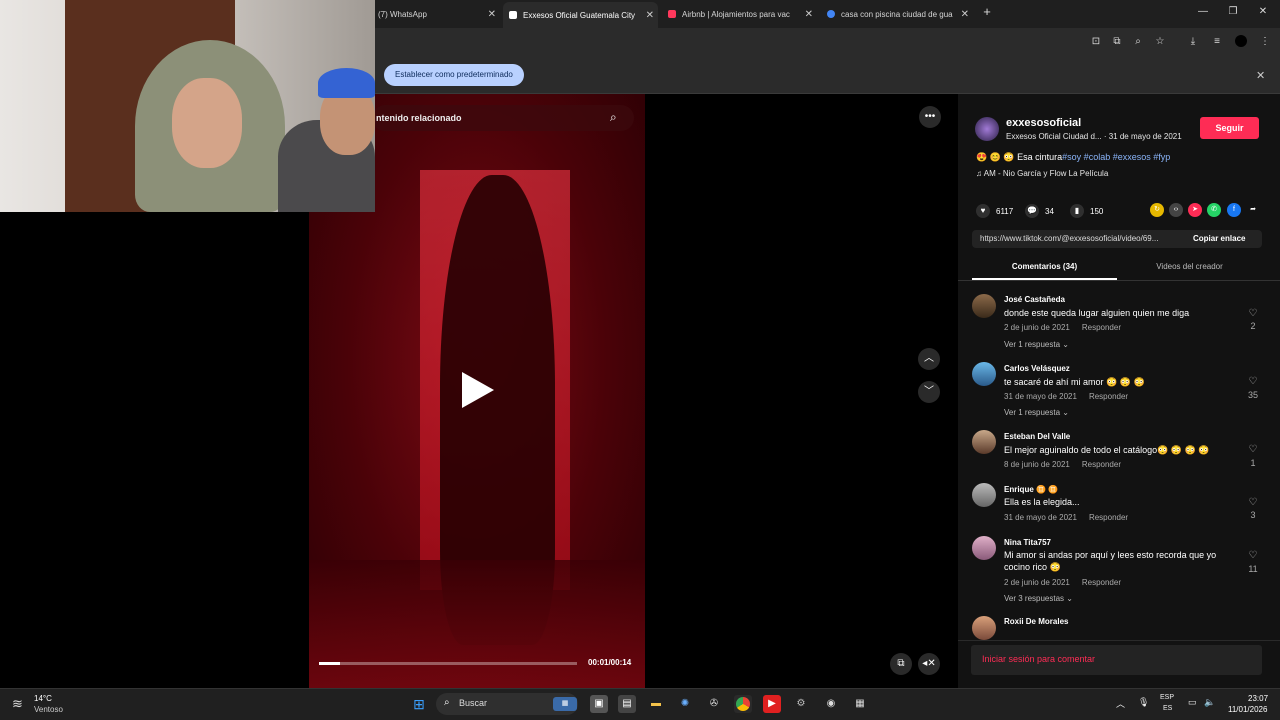 Image resolution: width=1280 pixels, height=720 pixels. What do you see at coordinates (17, 704) in the screenshot?
I see `wind-icon: ≋` at bounding box center [17, 704].